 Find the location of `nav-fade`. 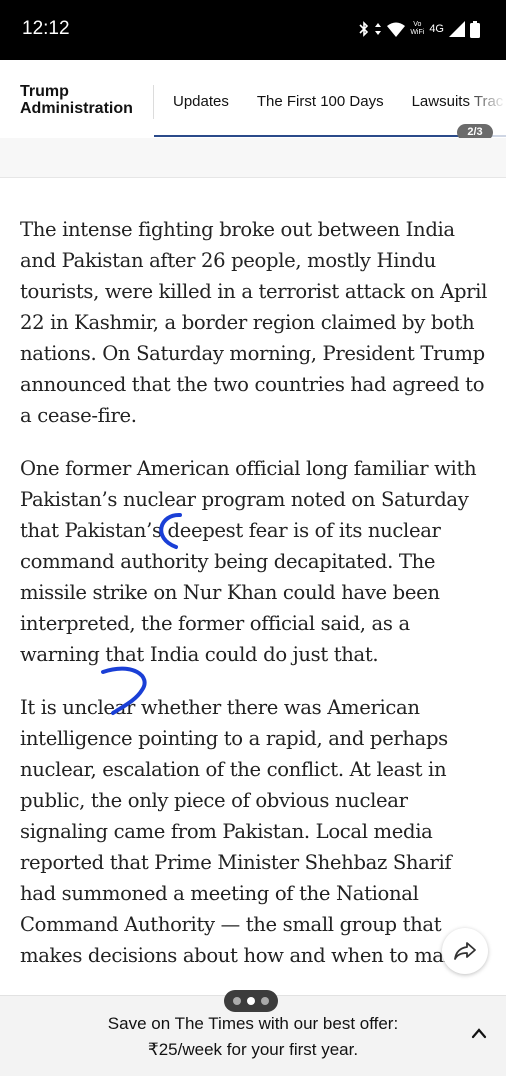

nav-fade is located at coordinates (486, 100).